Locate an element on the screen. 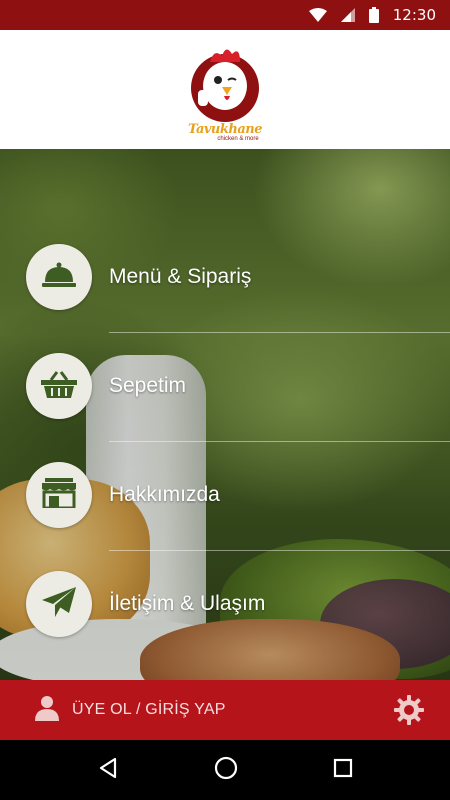 The height and width of the screenshot is (800, 450). menu-item-label: Menü & Sipariş is located at coordinates (180, 276).